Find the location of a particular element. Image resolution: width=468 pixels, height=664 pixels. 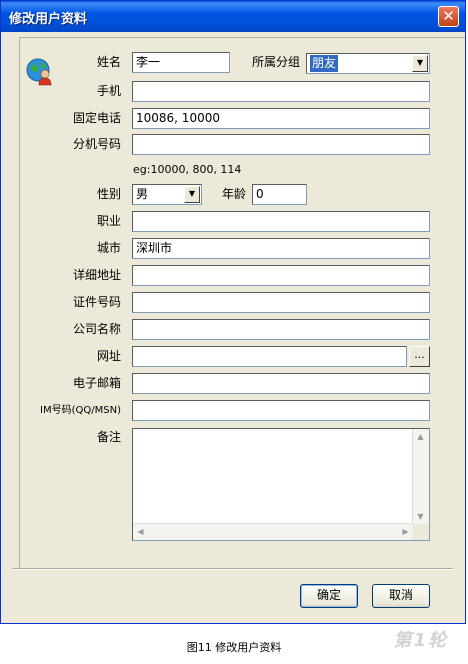

watermark: 第1轮 is located at coordinates (420, 640).